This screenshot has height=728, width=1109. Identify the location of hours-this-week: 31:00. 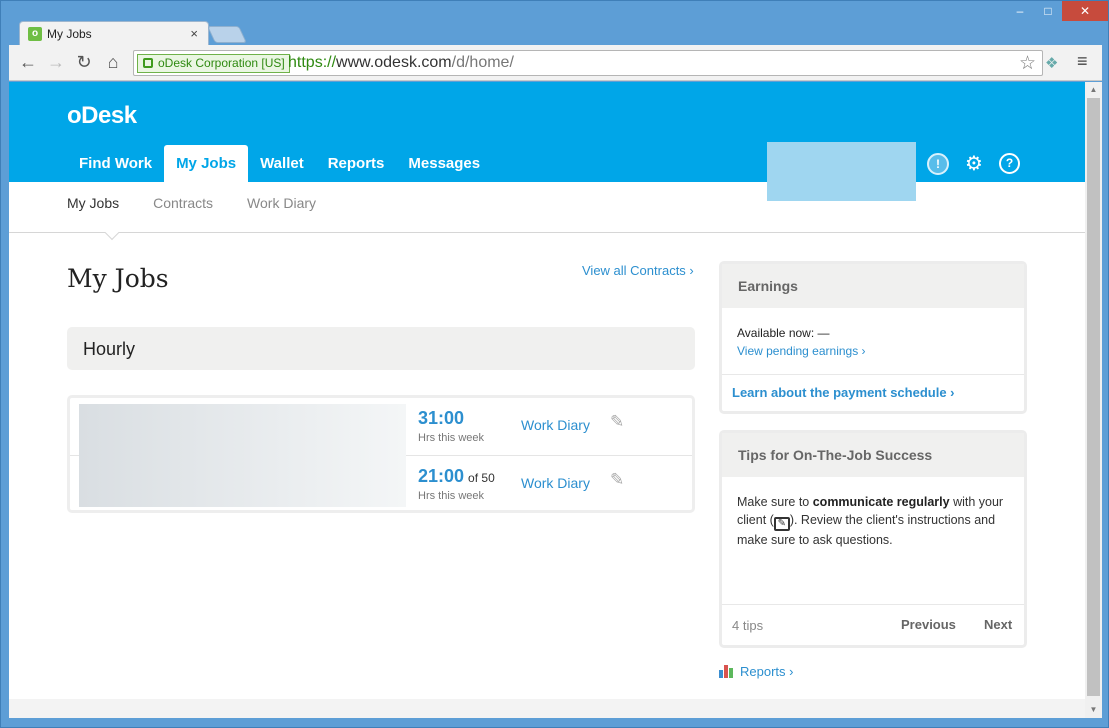
(441, 418).